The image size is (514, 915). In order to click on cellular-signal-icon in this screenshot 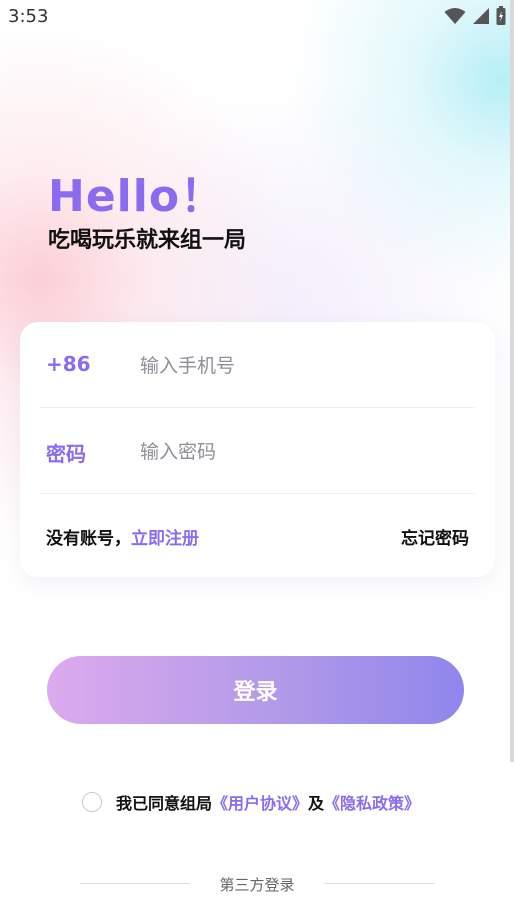, I will do `click(481, 16)`.